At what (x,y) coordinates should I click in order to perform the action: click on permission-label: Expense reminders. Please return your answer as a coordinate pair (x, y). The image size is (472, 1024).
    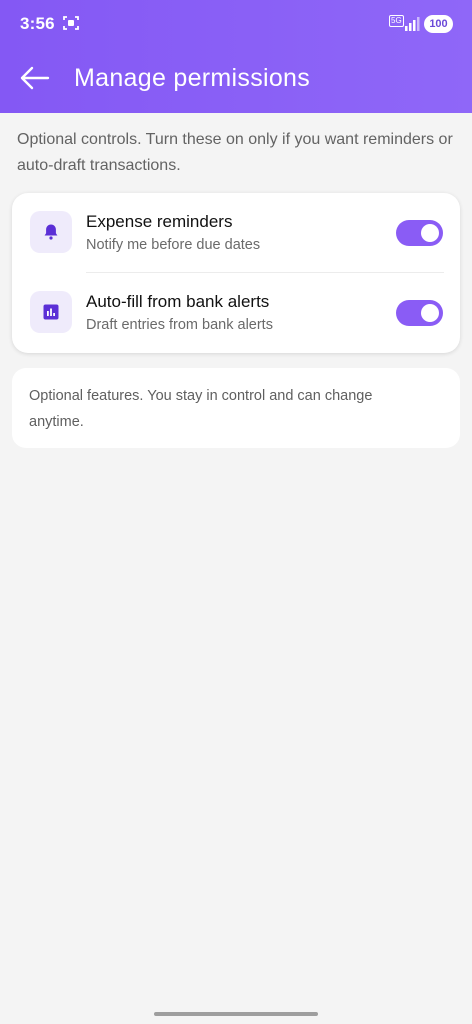
    Looking at the image, I should click on (159, 221).